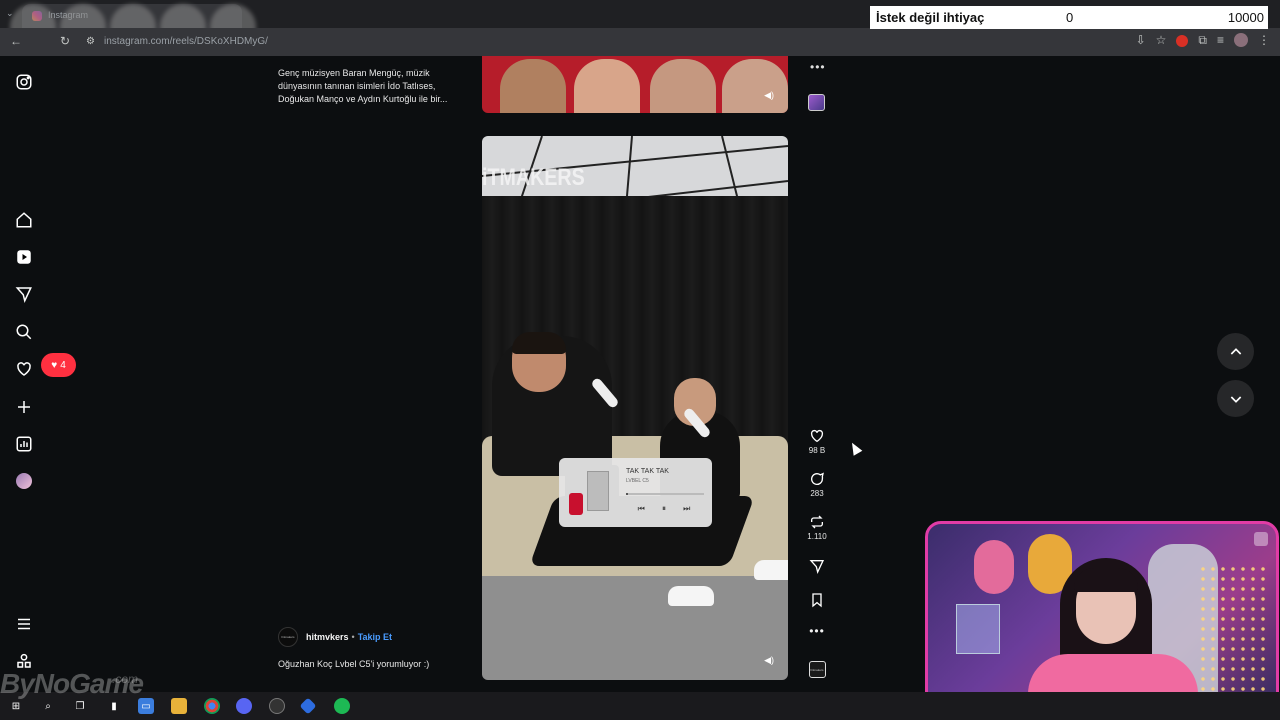 This screenshot has height=720, width=1280. I want to click on share-icon, so click(817, 567).